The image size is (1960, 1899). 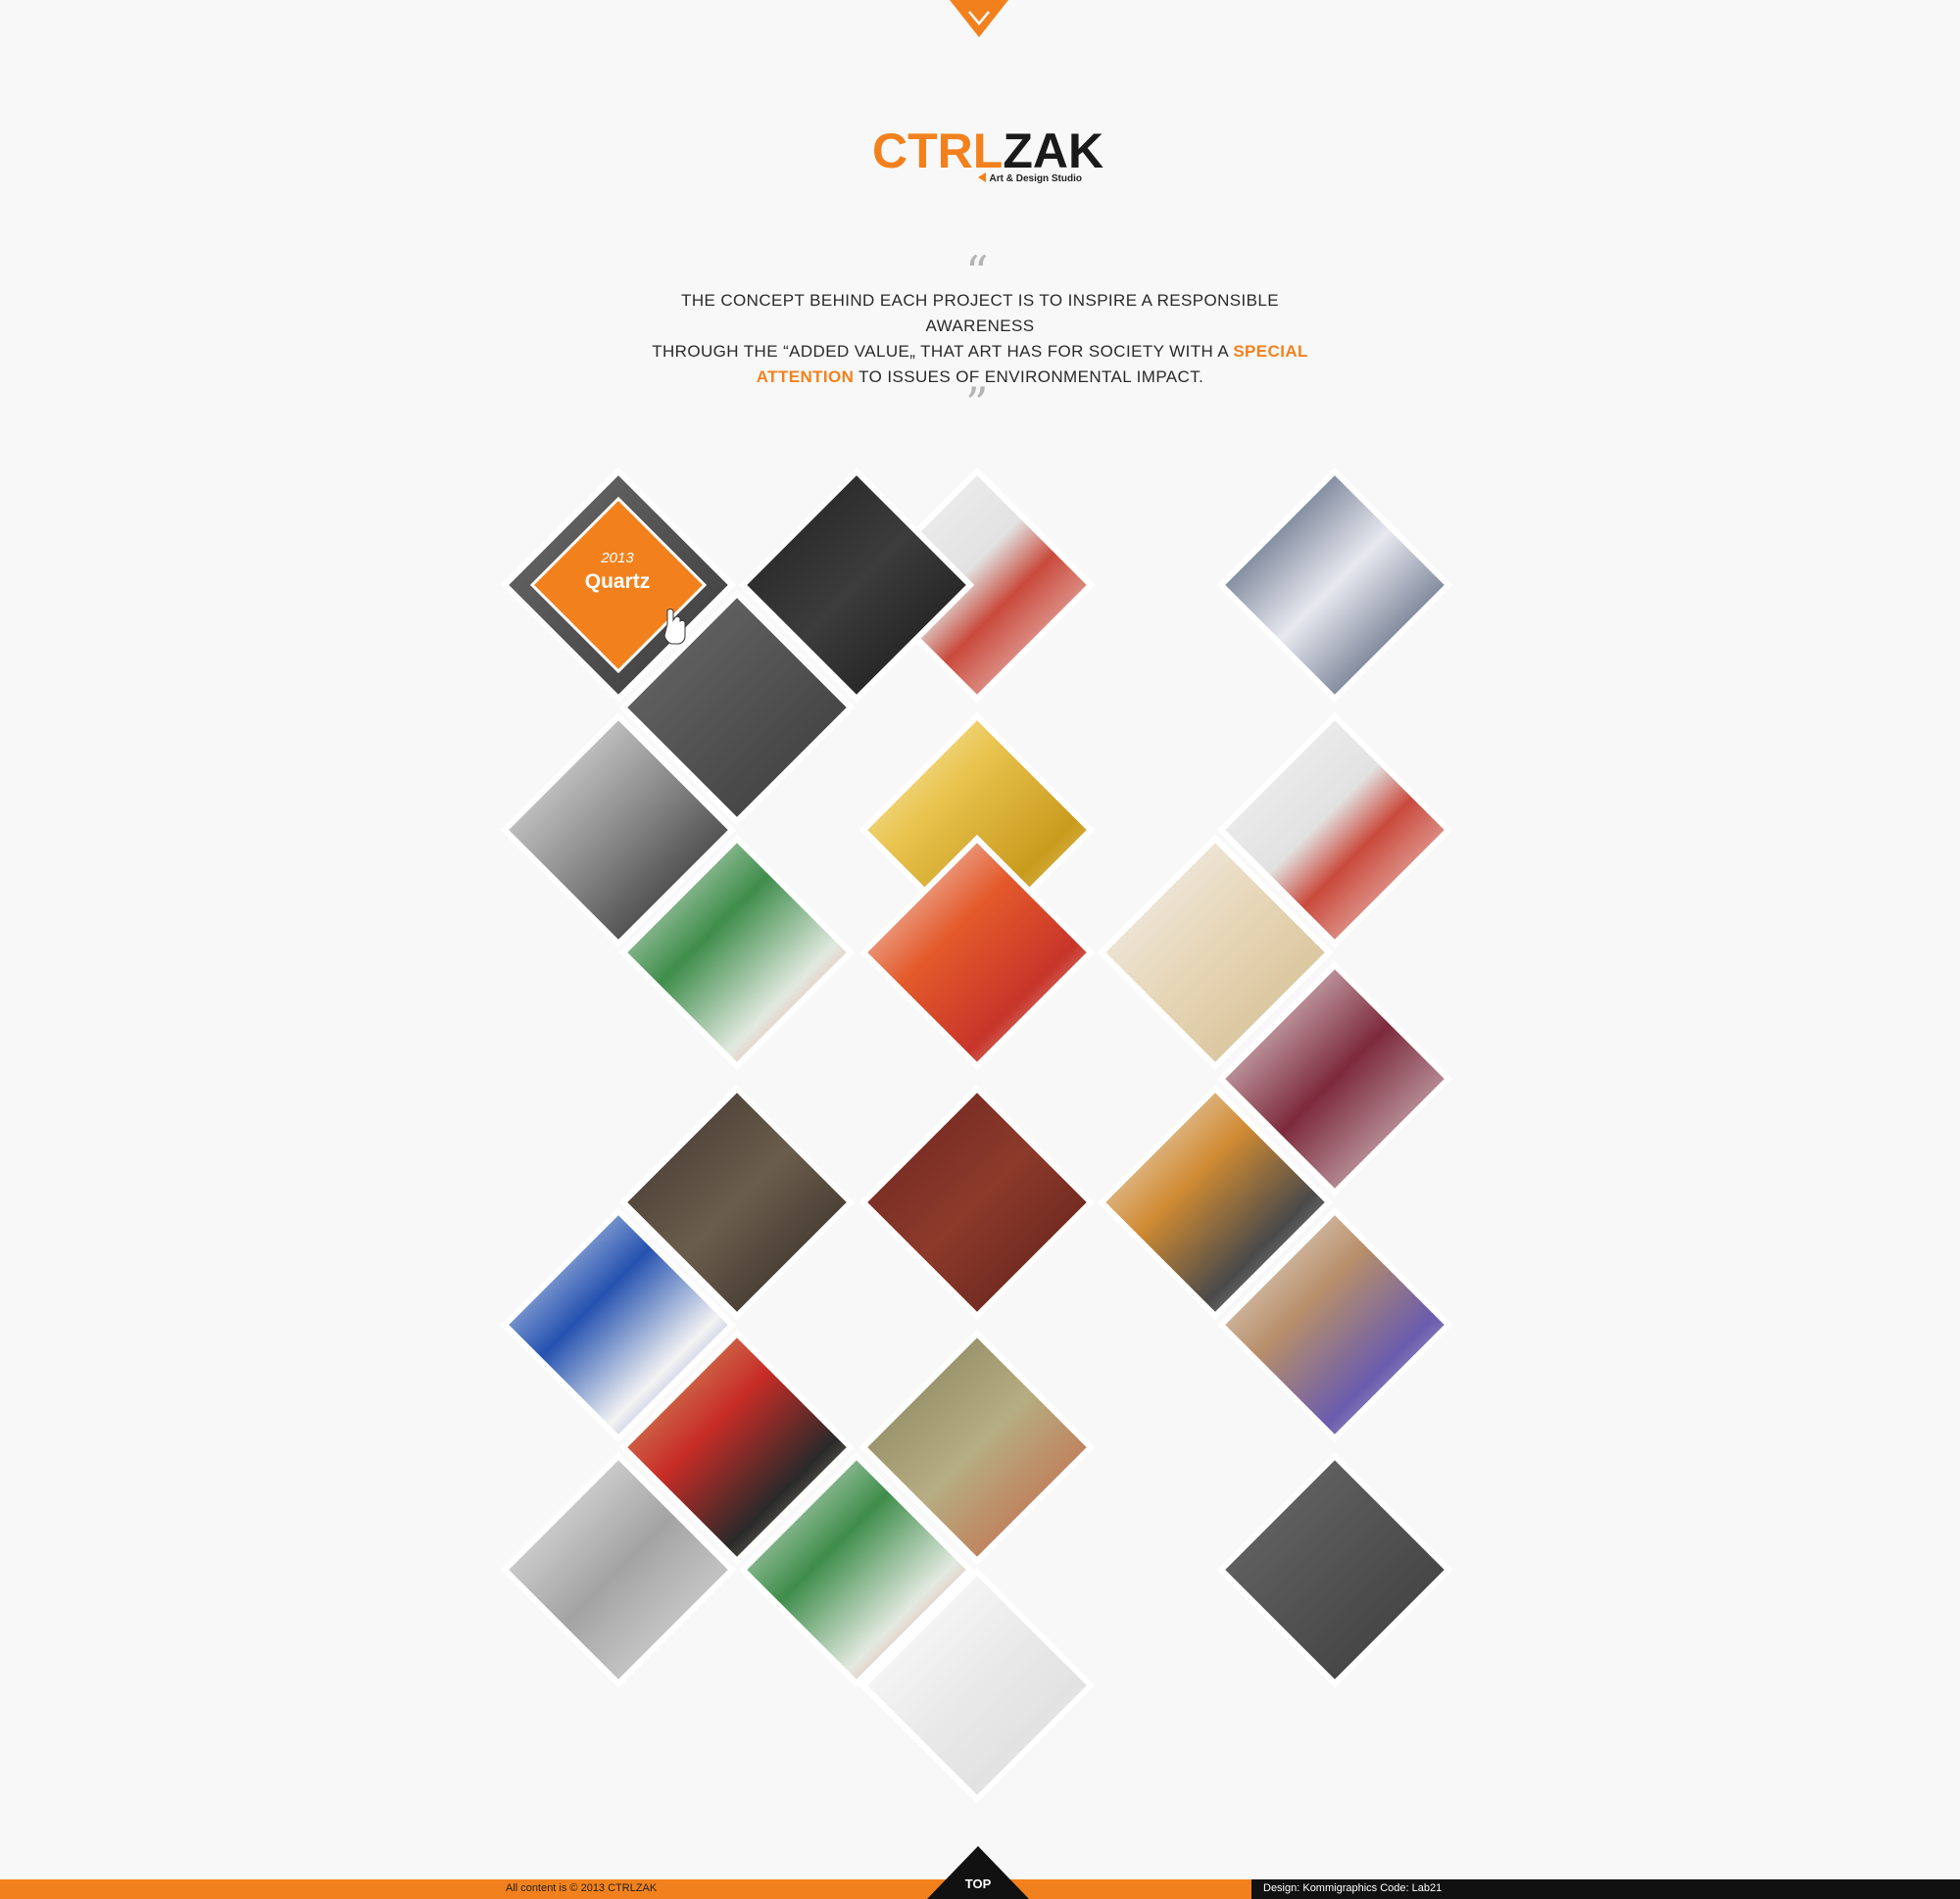 I want to click on quote-open-icon: “, so click(x=977, y=272).